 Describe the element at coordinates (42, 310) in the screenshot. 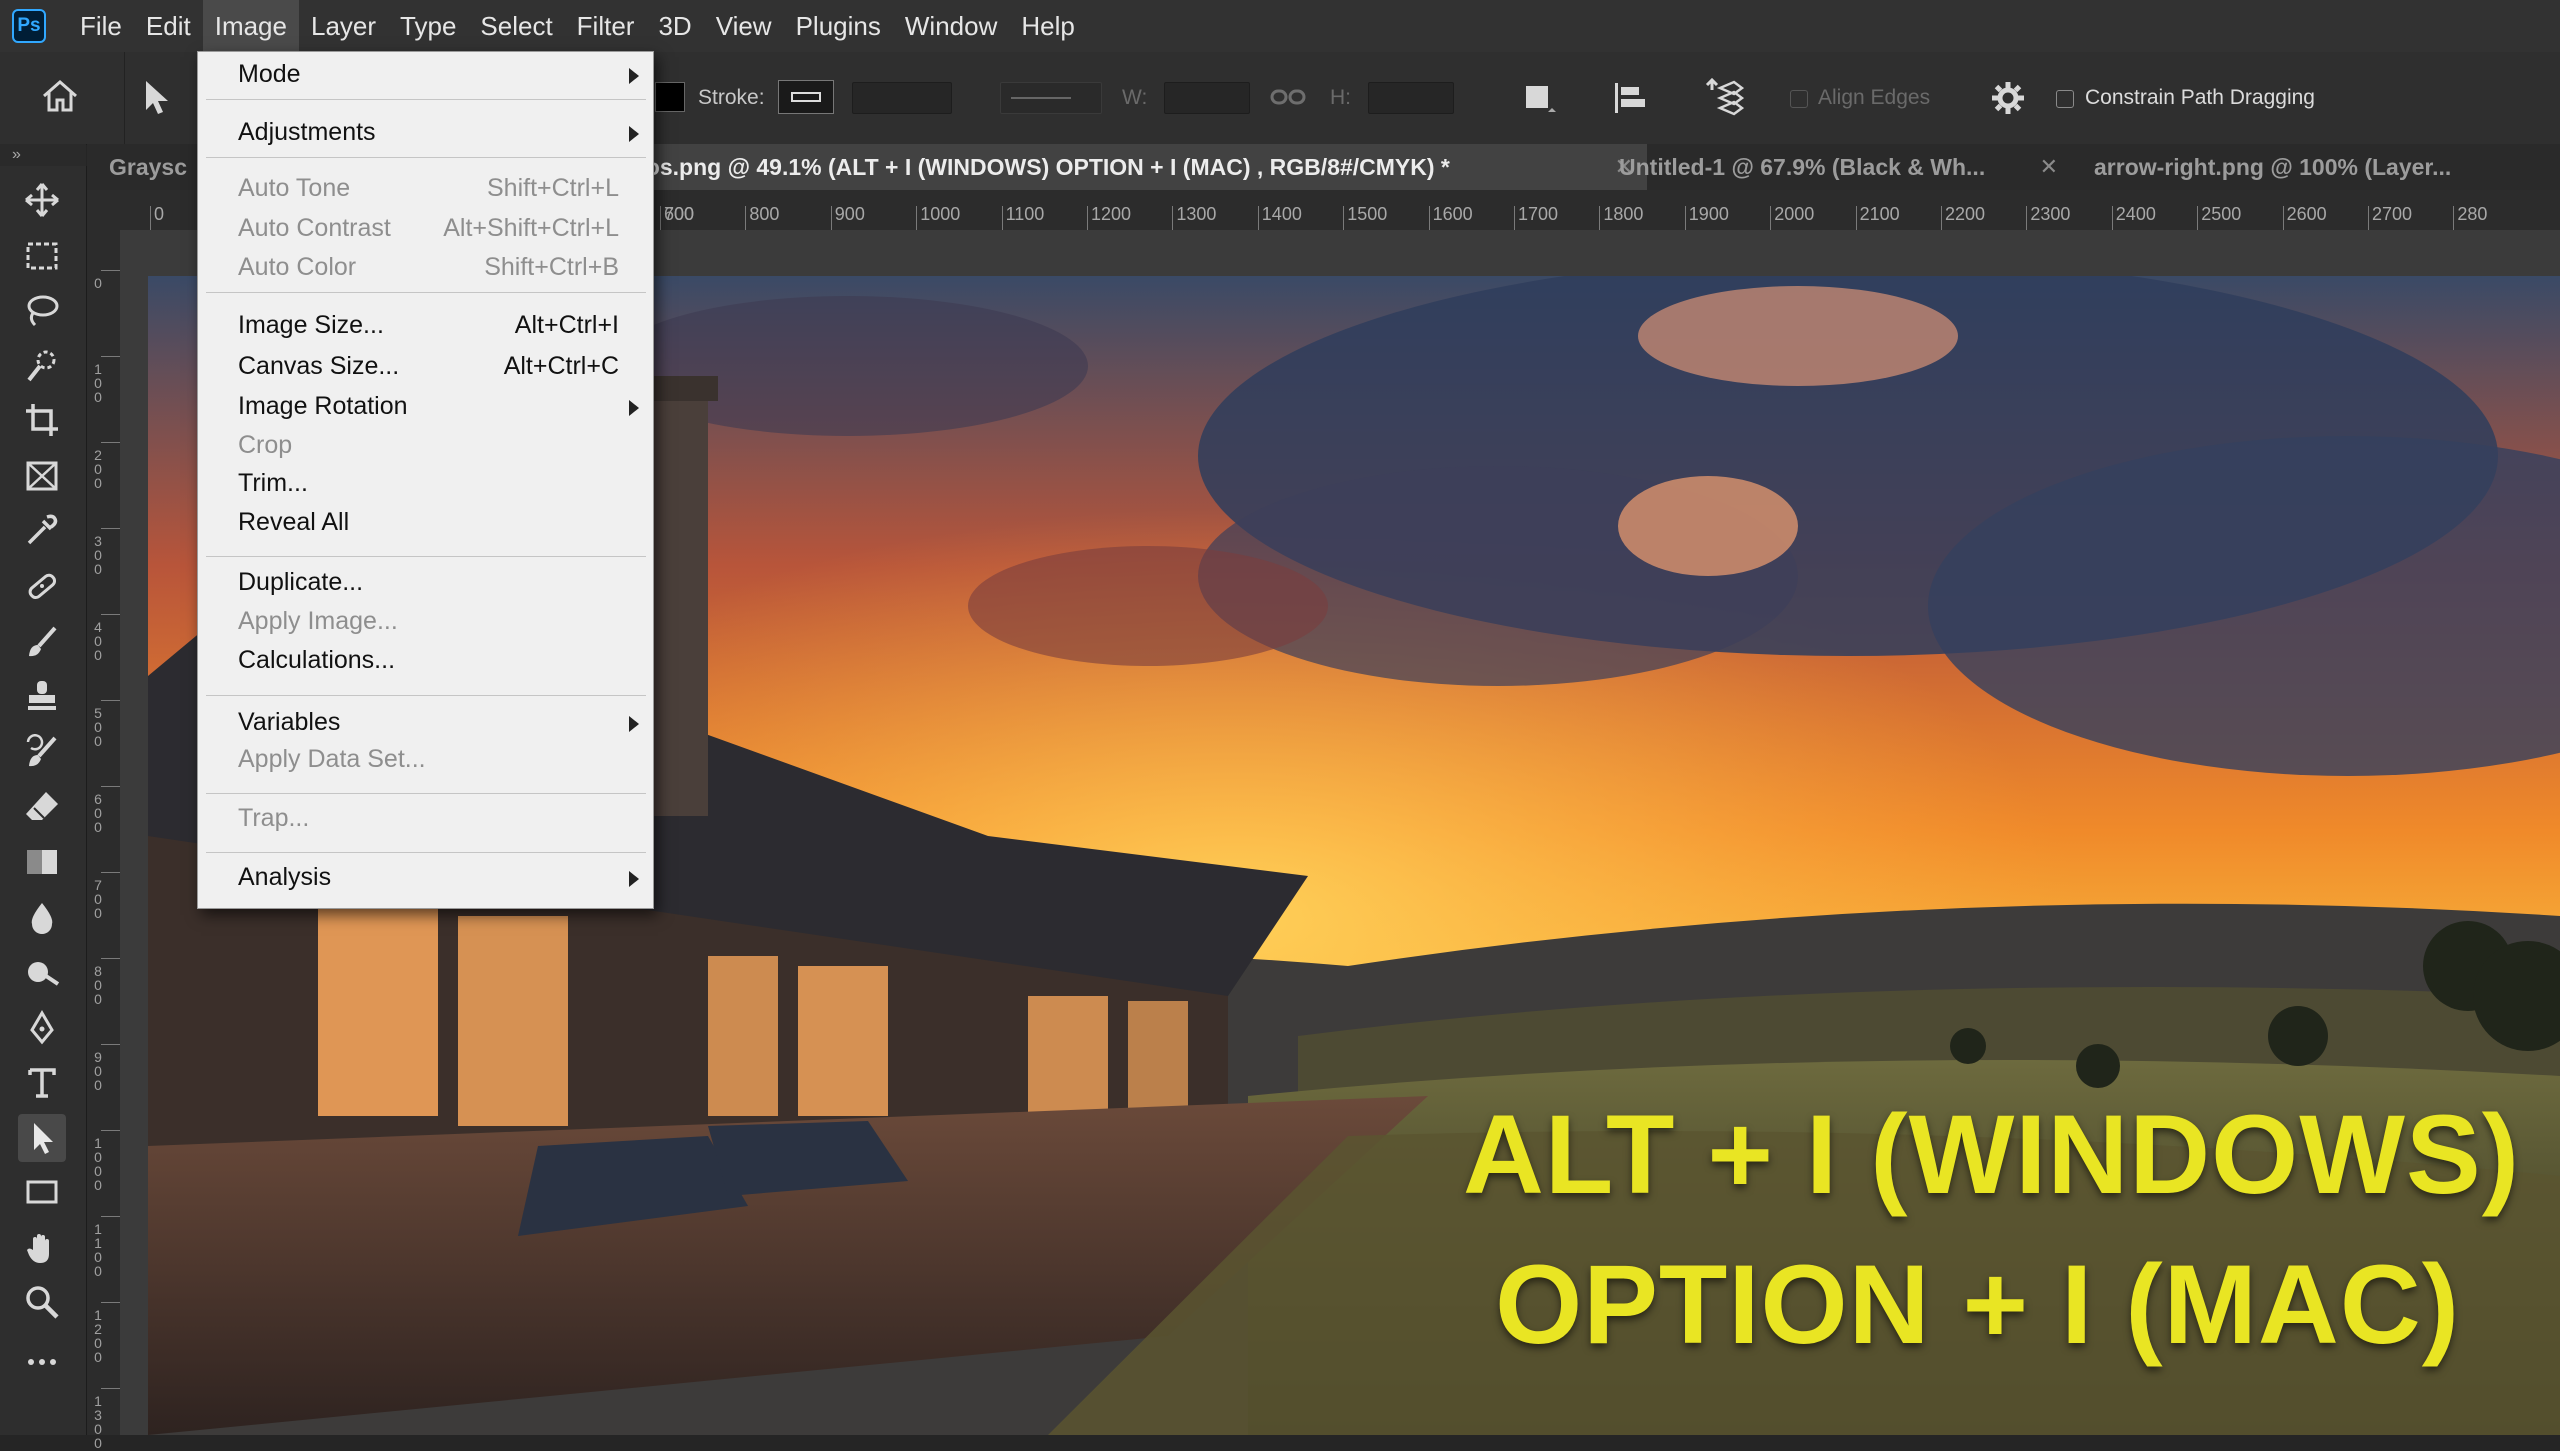

I see `lasso-icon` at that location.